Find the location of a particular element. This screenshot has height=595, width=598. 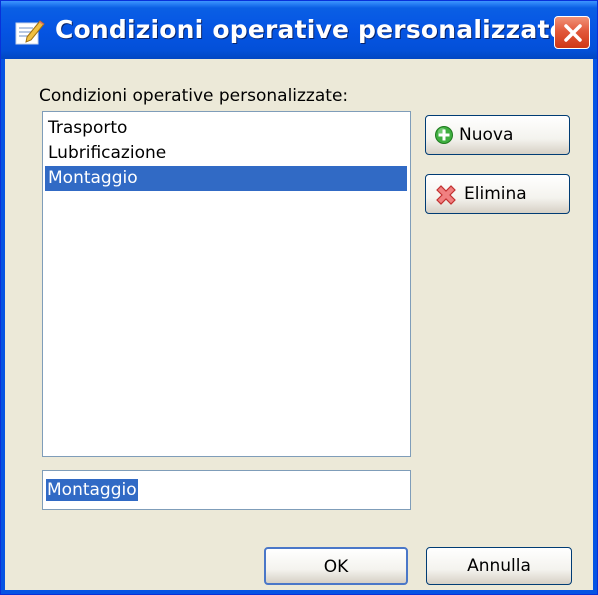

edit-icon is located at coordinates (30, 32).